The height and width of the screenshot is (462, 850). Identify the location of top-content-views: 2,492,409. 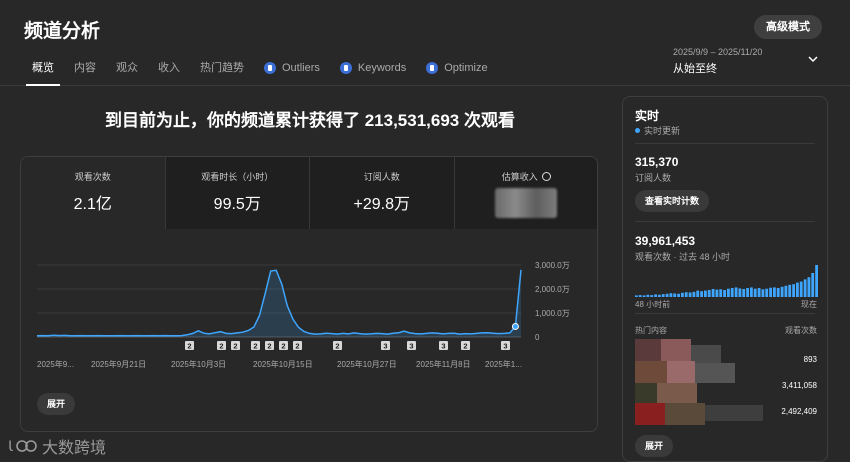
(799, 411).